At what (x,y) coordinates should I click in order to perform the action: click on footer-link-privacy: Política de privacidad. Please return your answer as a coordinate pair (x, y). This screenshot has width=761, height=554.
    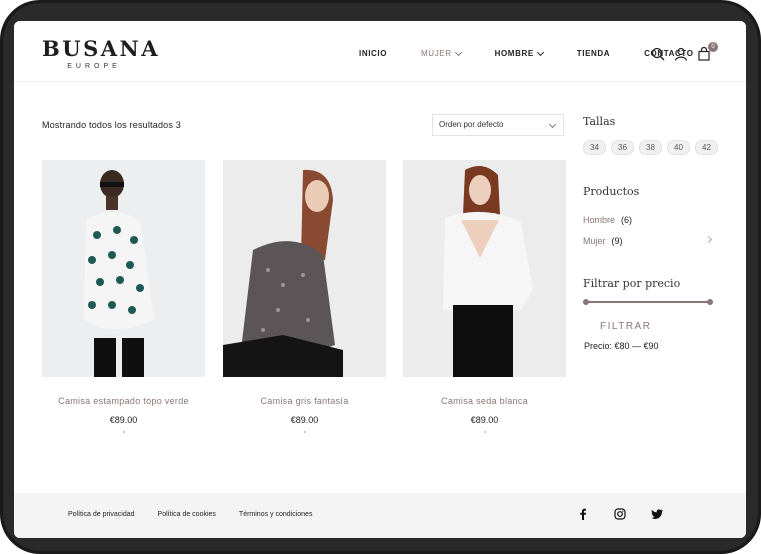
    Looking at the image, I should click on (101, 514).